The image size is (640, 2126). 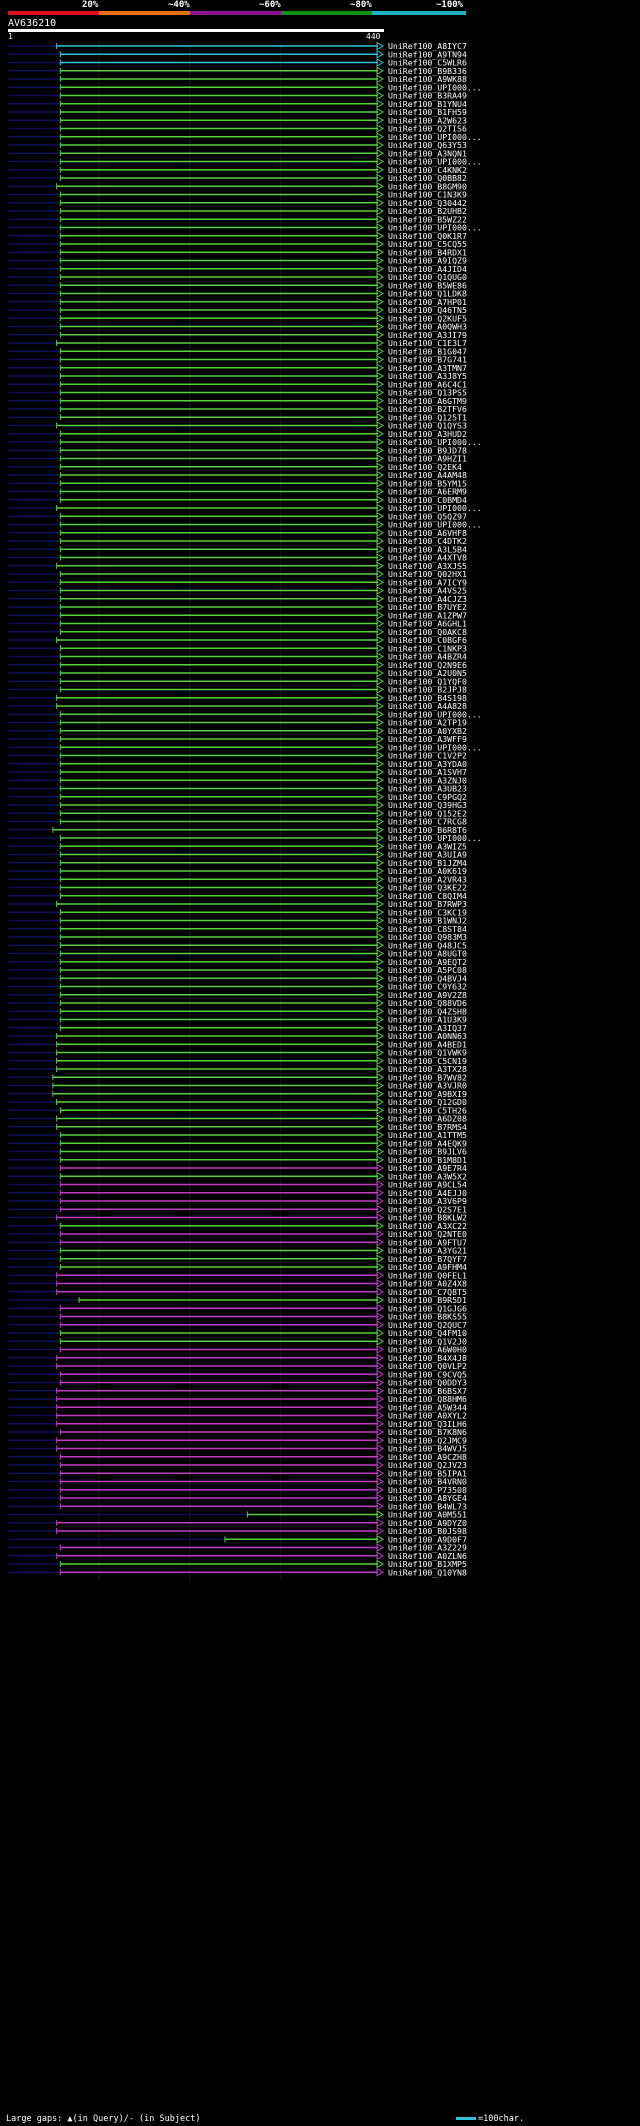 I want to click on scale-legend-text: =100char., so click(x=501, y=2119).